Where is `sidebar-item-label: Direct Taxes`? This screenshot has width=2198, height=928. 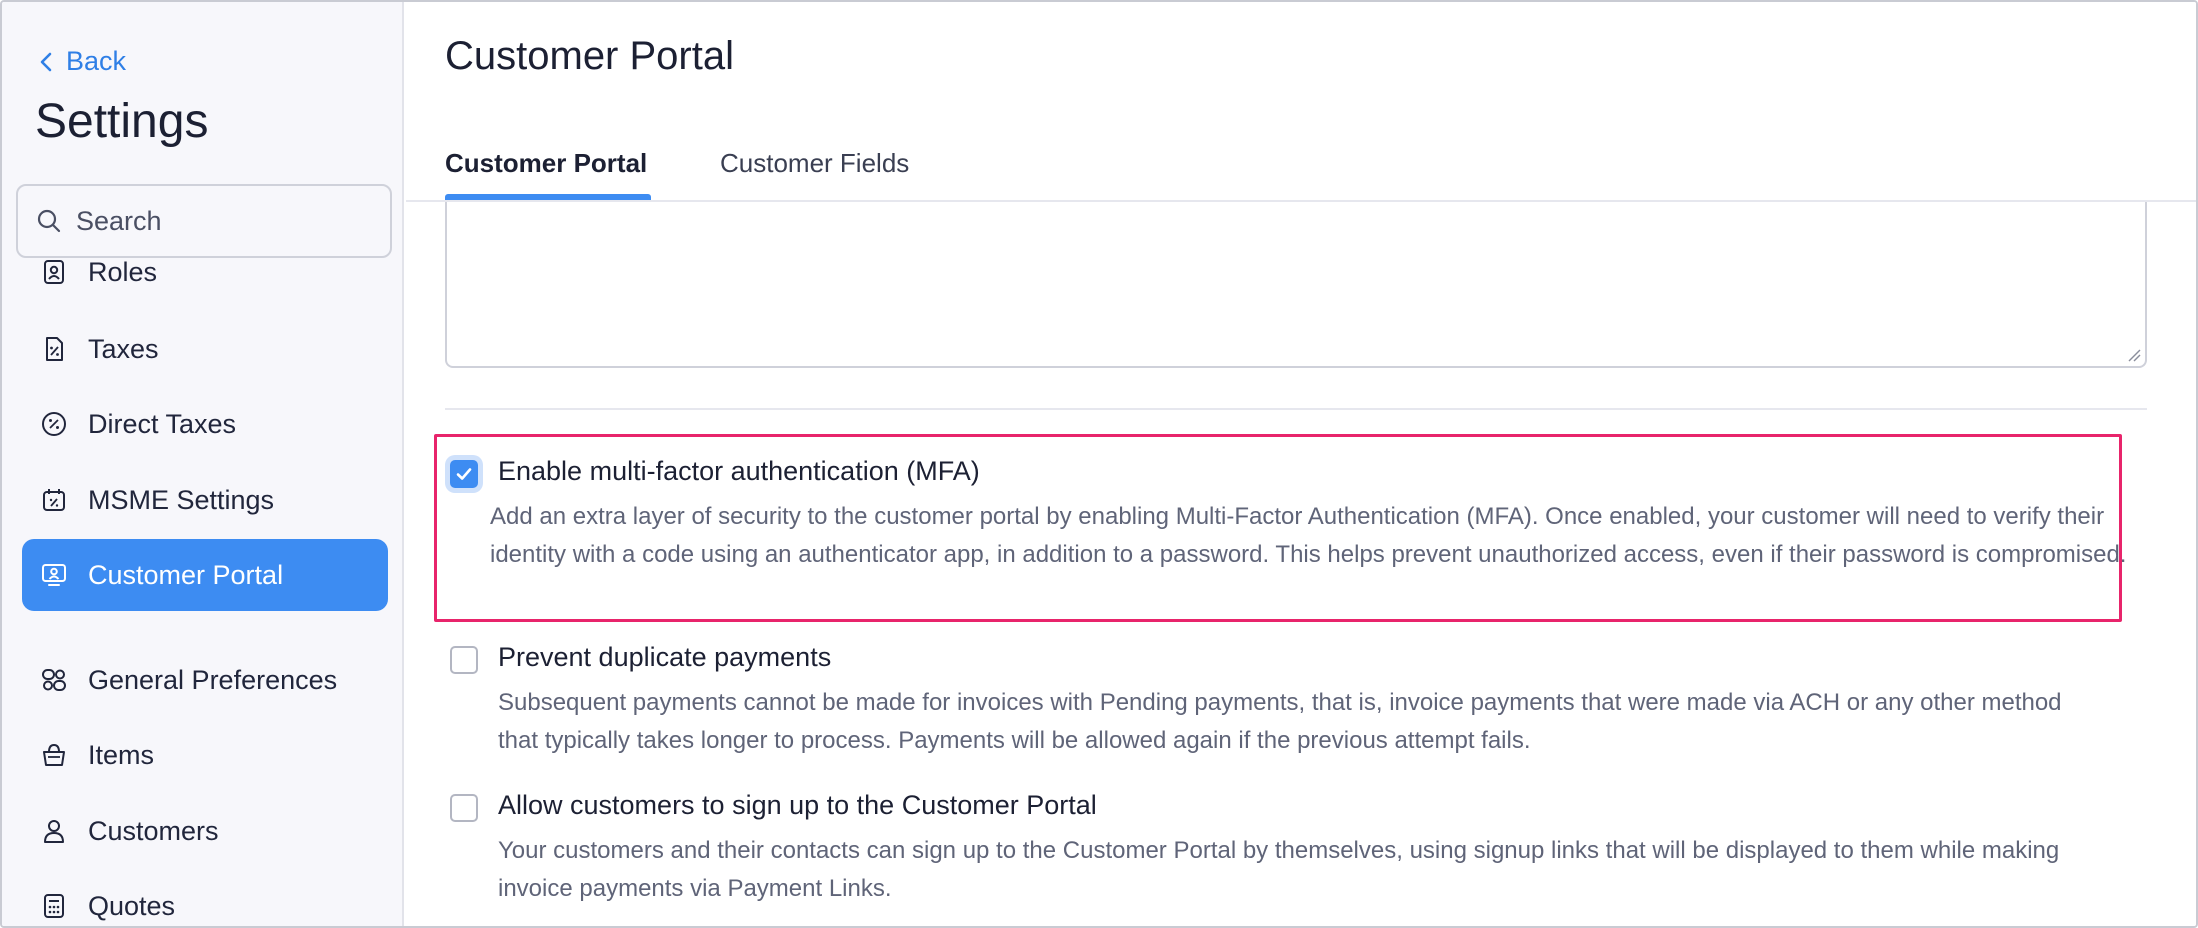 sidebar-item-label: Direct Taxes is located at coordinates (162, 423).